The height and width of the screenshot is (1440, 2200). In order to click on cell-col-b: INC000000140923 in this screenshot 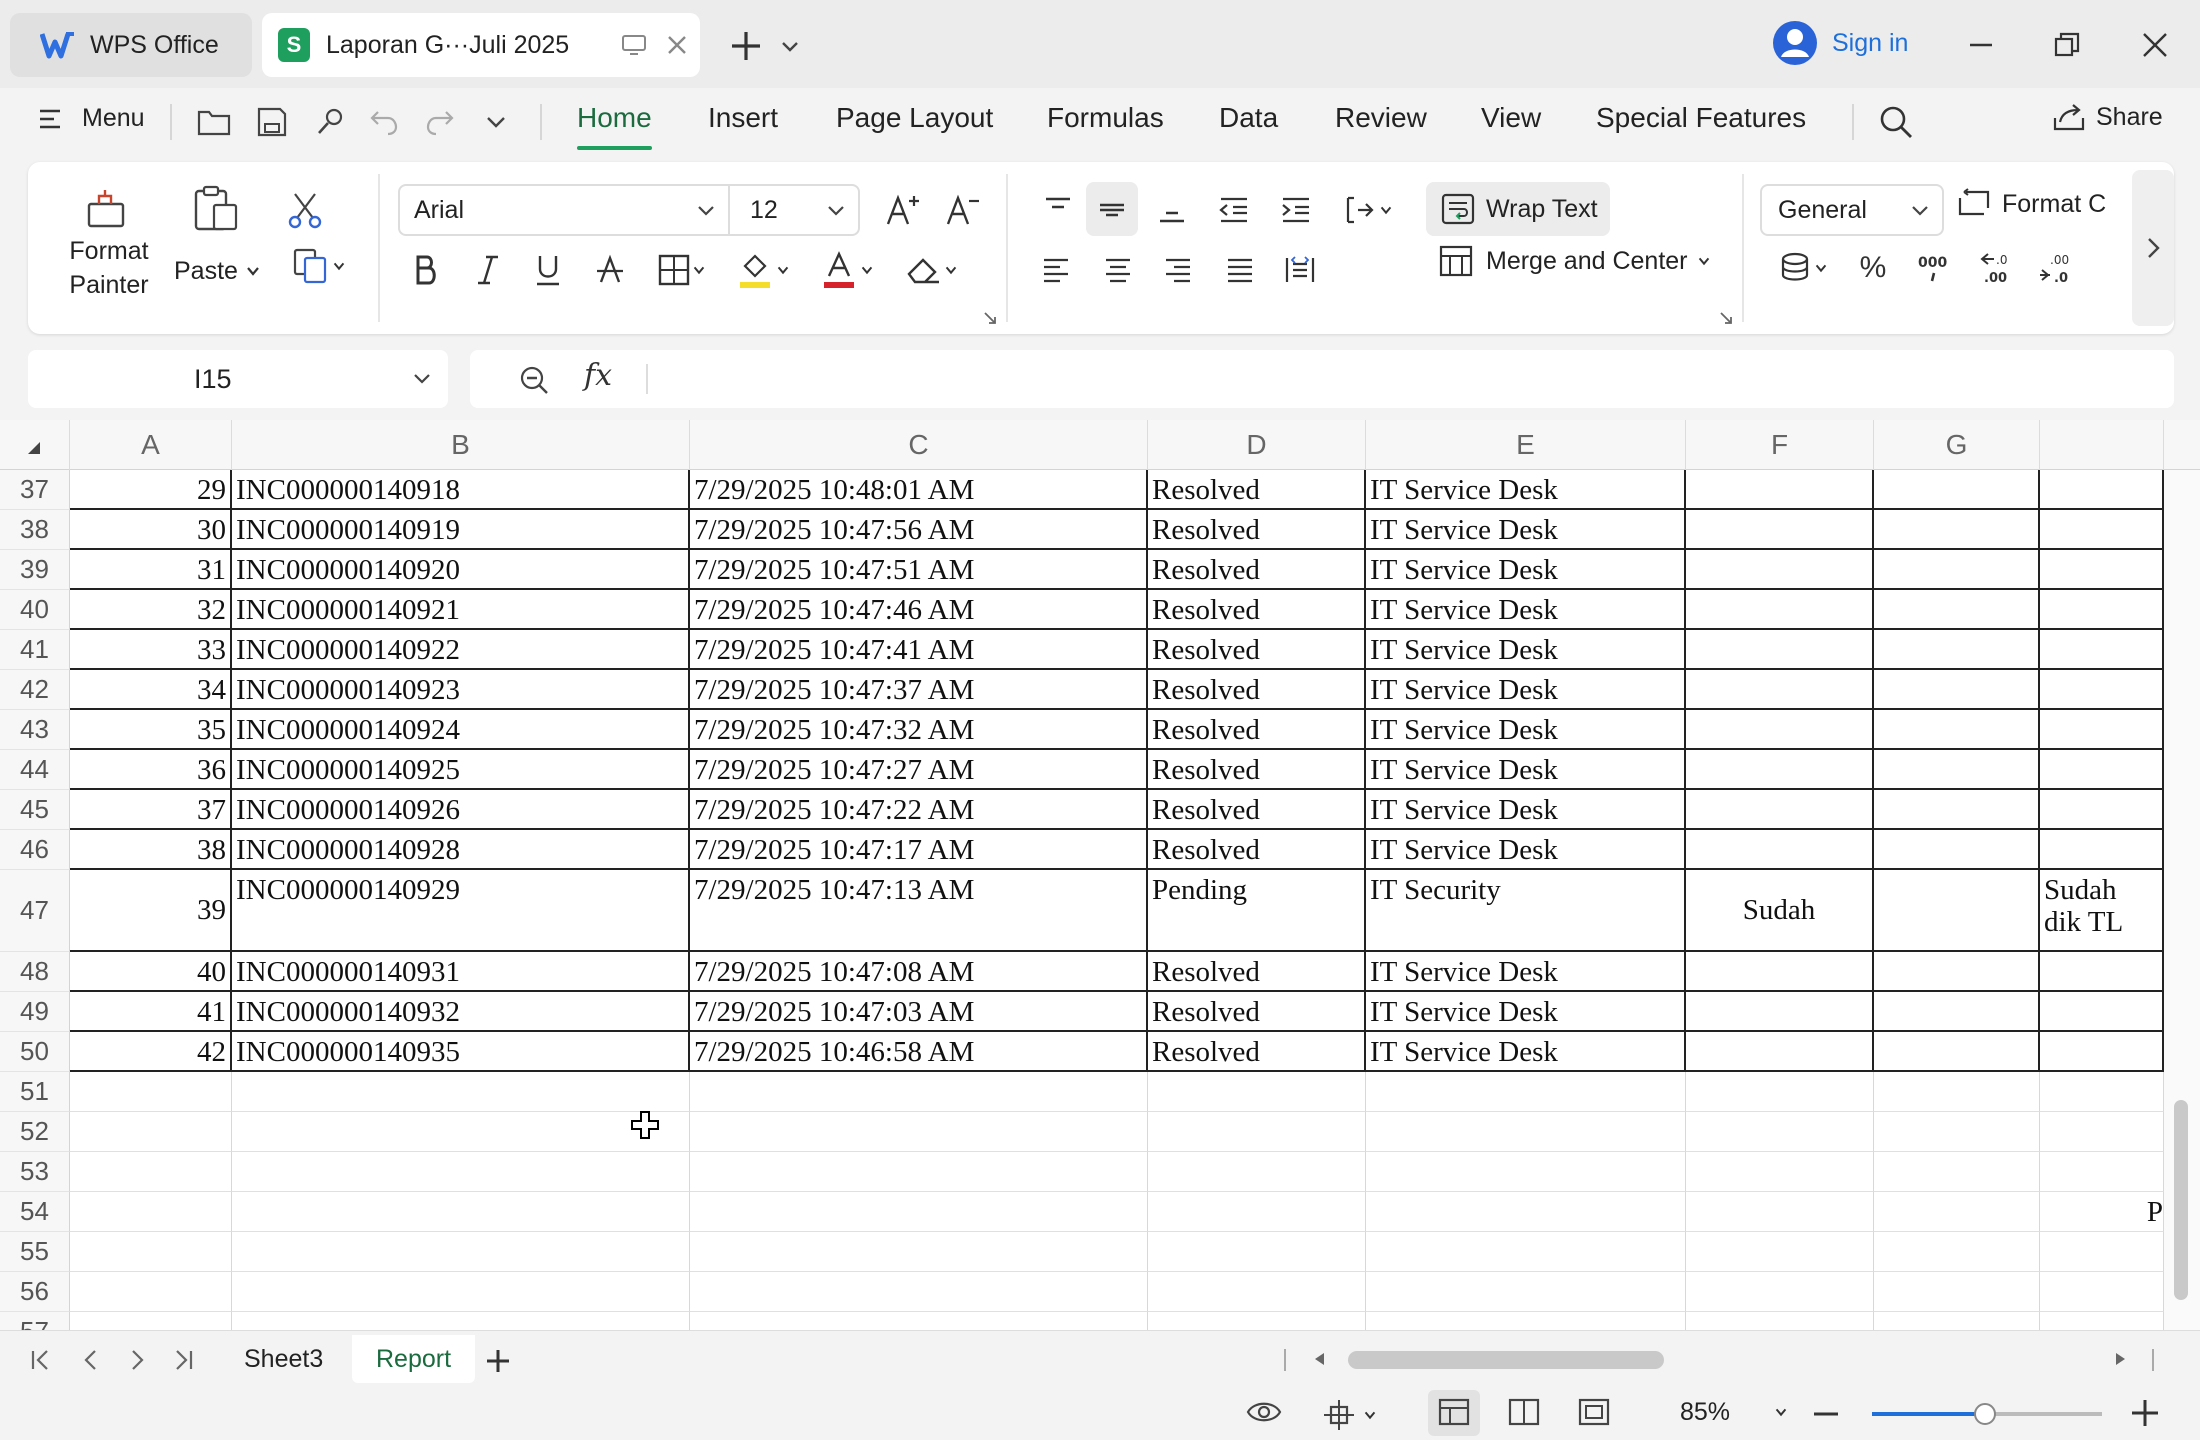, I will do `click(461, 690)`.